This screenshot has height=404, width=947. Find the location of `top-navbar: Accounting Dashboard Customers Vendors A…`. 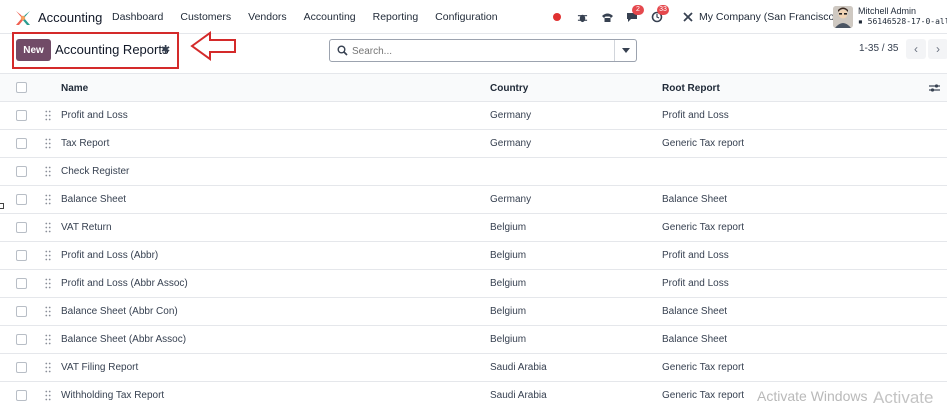

top-navbar: Accounting Dashboard Customers Vendors A… is located at coordinates (473, 17).